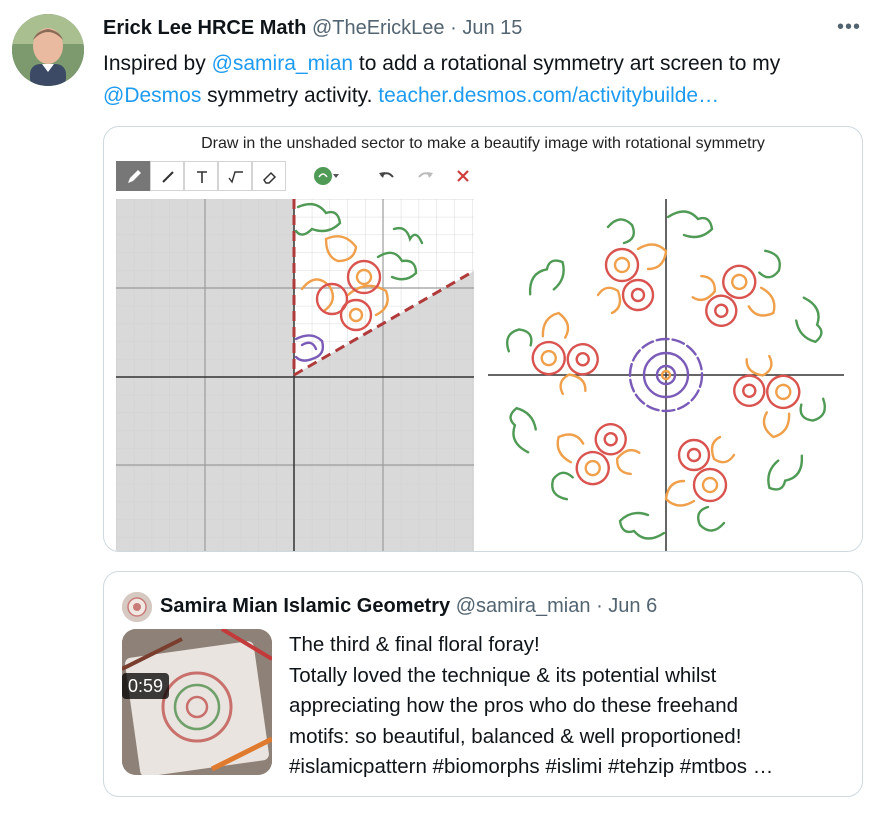 Image resolution: width=884 pixels, height=814 pixels. Describe the element at coordinates (492, 28) in the screenshot. I see `tweet-date: Jun 15` at that location.